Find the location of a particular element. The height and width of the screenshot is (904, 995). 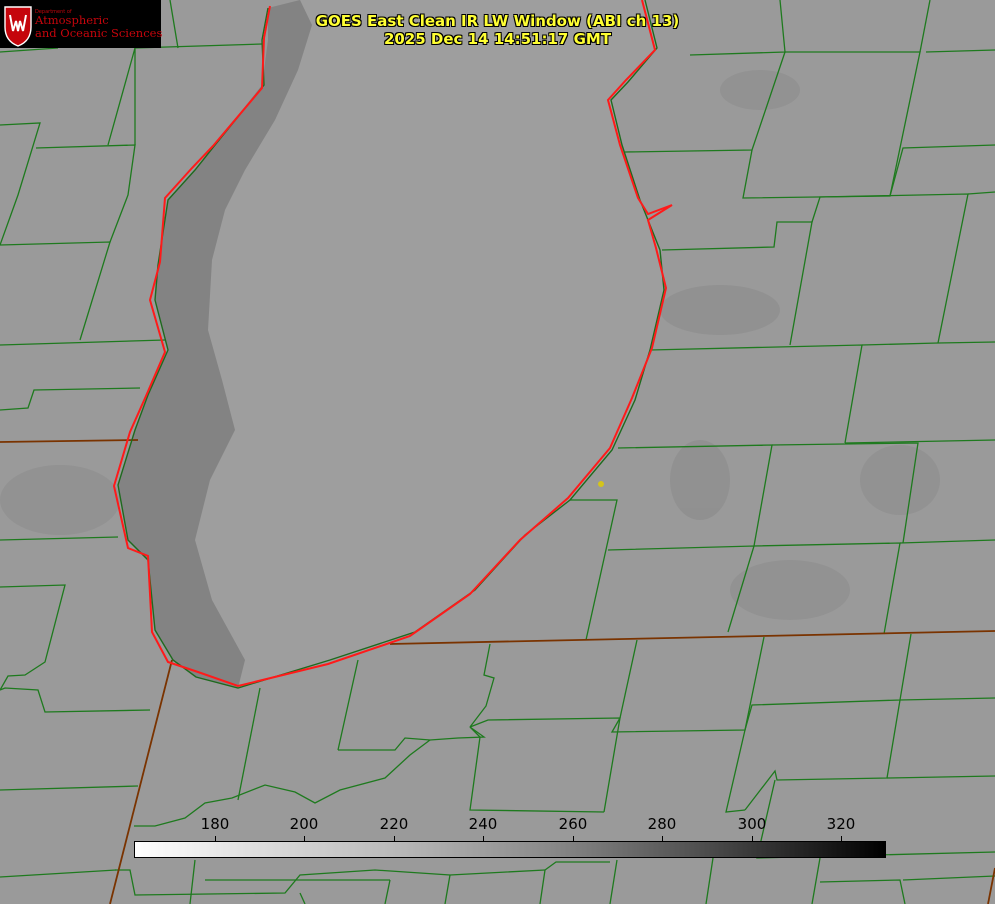

map-timestamp: 2025 Dec 14 14:51:17 GMT is located at coordinates (497, 39).